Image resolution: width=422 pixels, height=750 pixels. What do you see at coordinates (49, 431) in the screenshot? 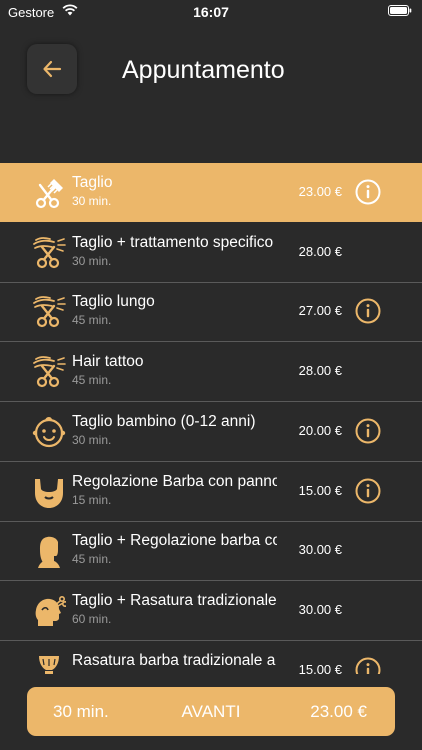
I see `baby-face-icon` at bounding box center [49, 431].